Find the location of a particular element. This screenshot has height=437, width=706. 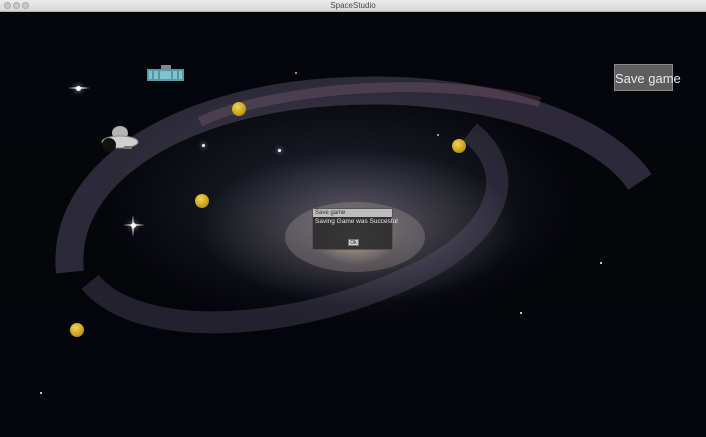

dialog-title: Save game is located at coordinates (352, 213).